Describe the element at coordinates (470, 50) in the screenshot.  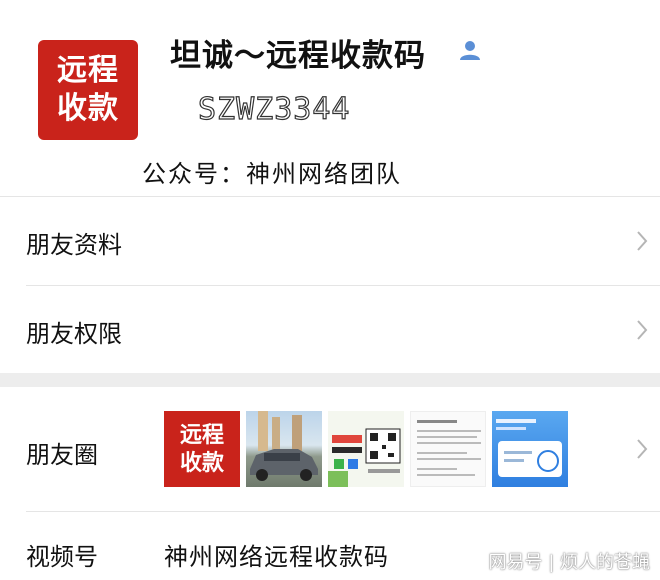
I see `user-icon` at that location.